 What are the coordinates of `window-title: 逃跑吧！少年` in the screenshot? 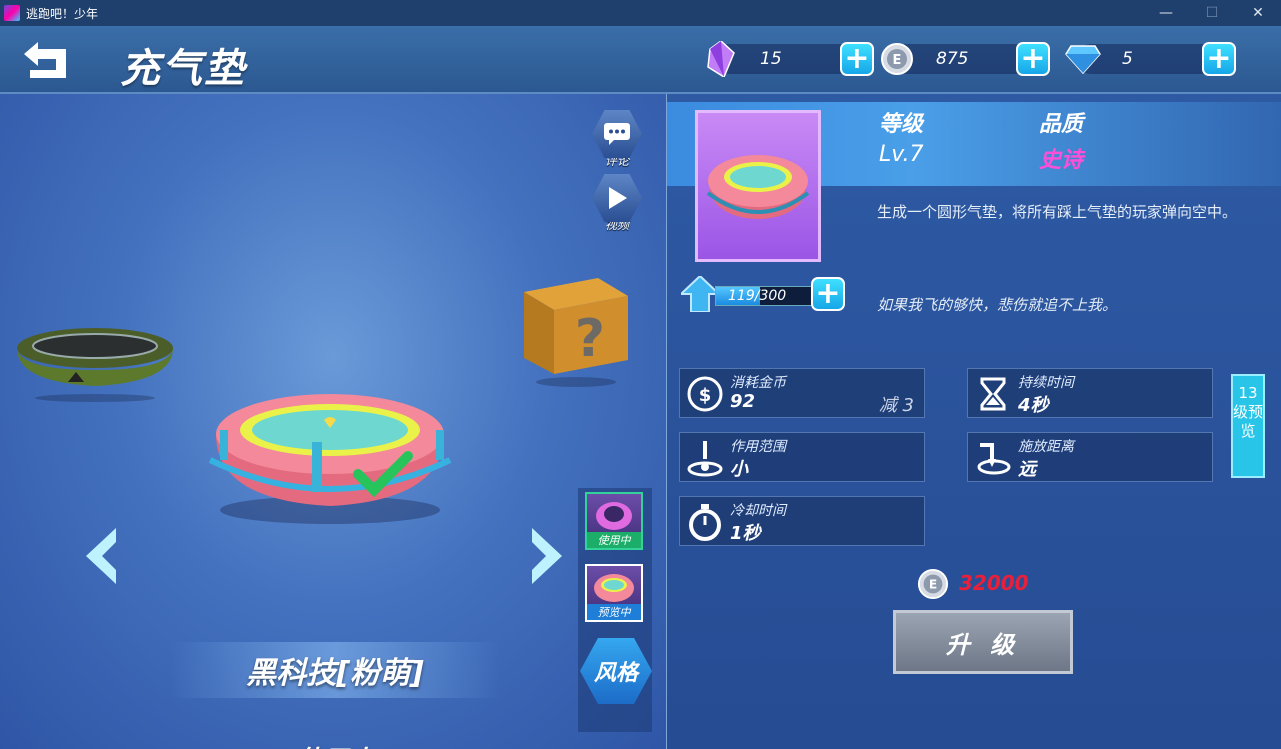 It's located at (62, 13).